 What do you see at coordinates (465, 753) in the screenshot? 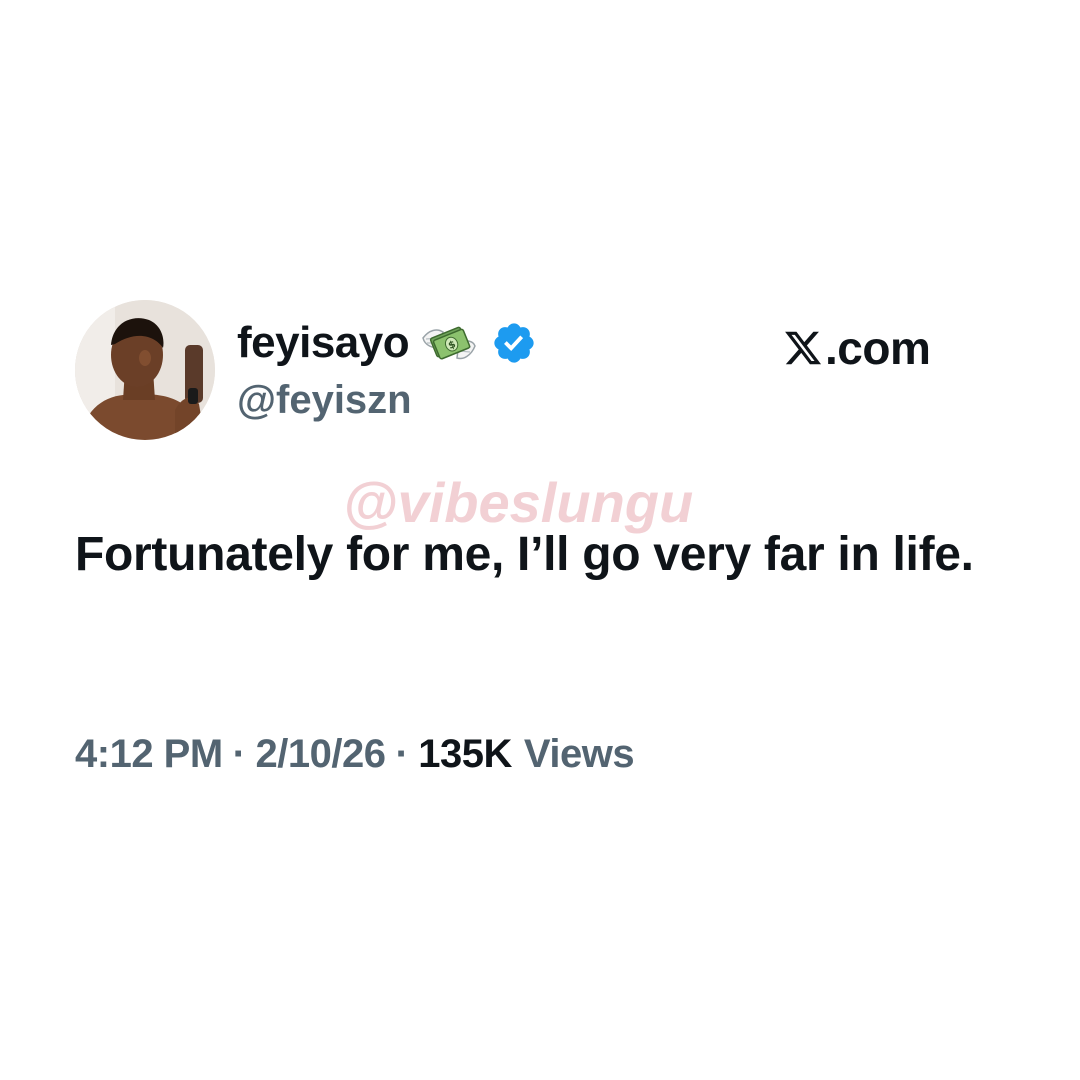
I see `view-count: 135K` at bounding box center [465, 753].